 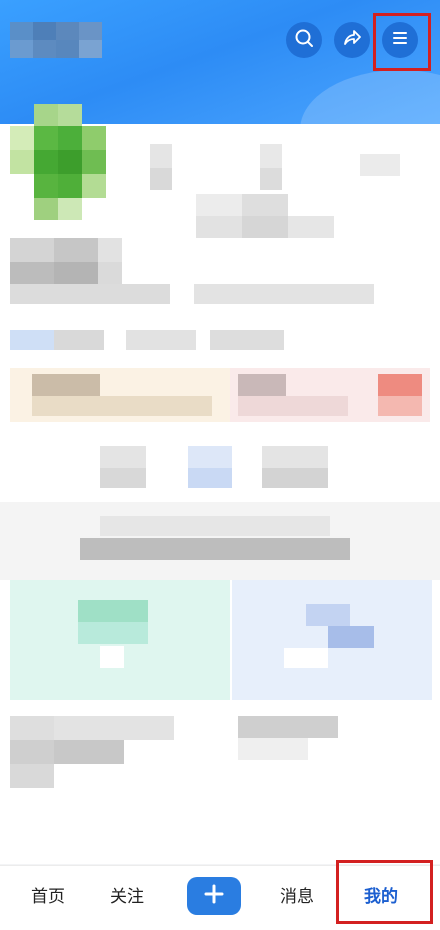 What do you see at coordinates (370, 99) in the screenshot?
I see `header-glow-decoration` at bounding box center [370, 99].